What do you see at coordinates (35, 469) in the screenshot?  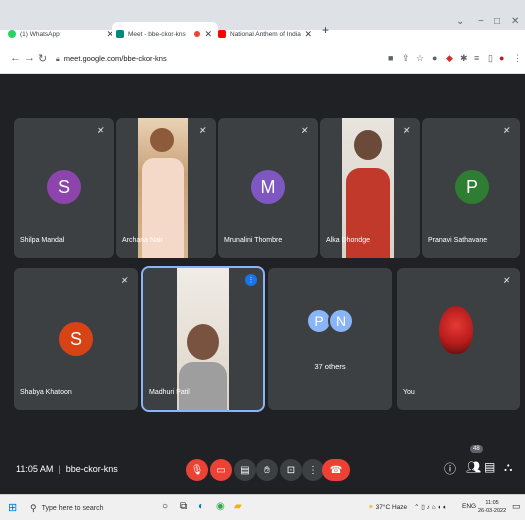 I see `meeting-time: 11:05 AM` at bounding box center [35, 469].